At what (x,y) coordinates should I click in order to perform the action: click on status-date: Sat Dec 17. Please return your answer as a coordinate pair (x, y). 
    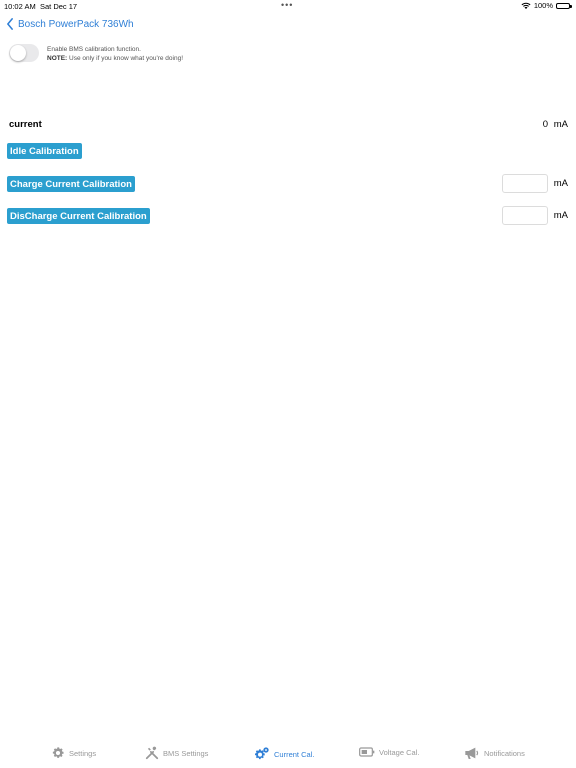
    Looking at the image, I should click on (59, 6).